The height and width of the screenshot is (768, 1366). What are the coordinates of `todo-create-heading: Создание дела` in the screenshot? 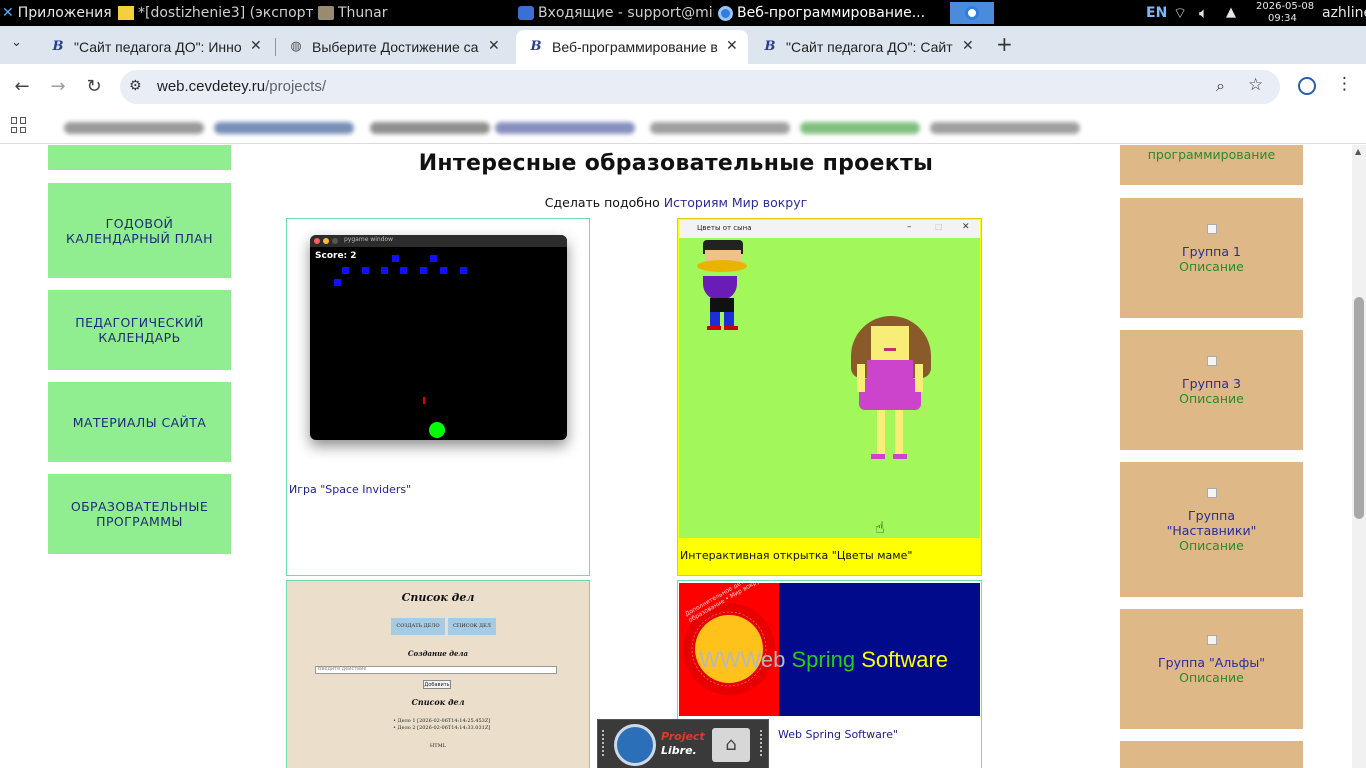 It's located at (438, 653).